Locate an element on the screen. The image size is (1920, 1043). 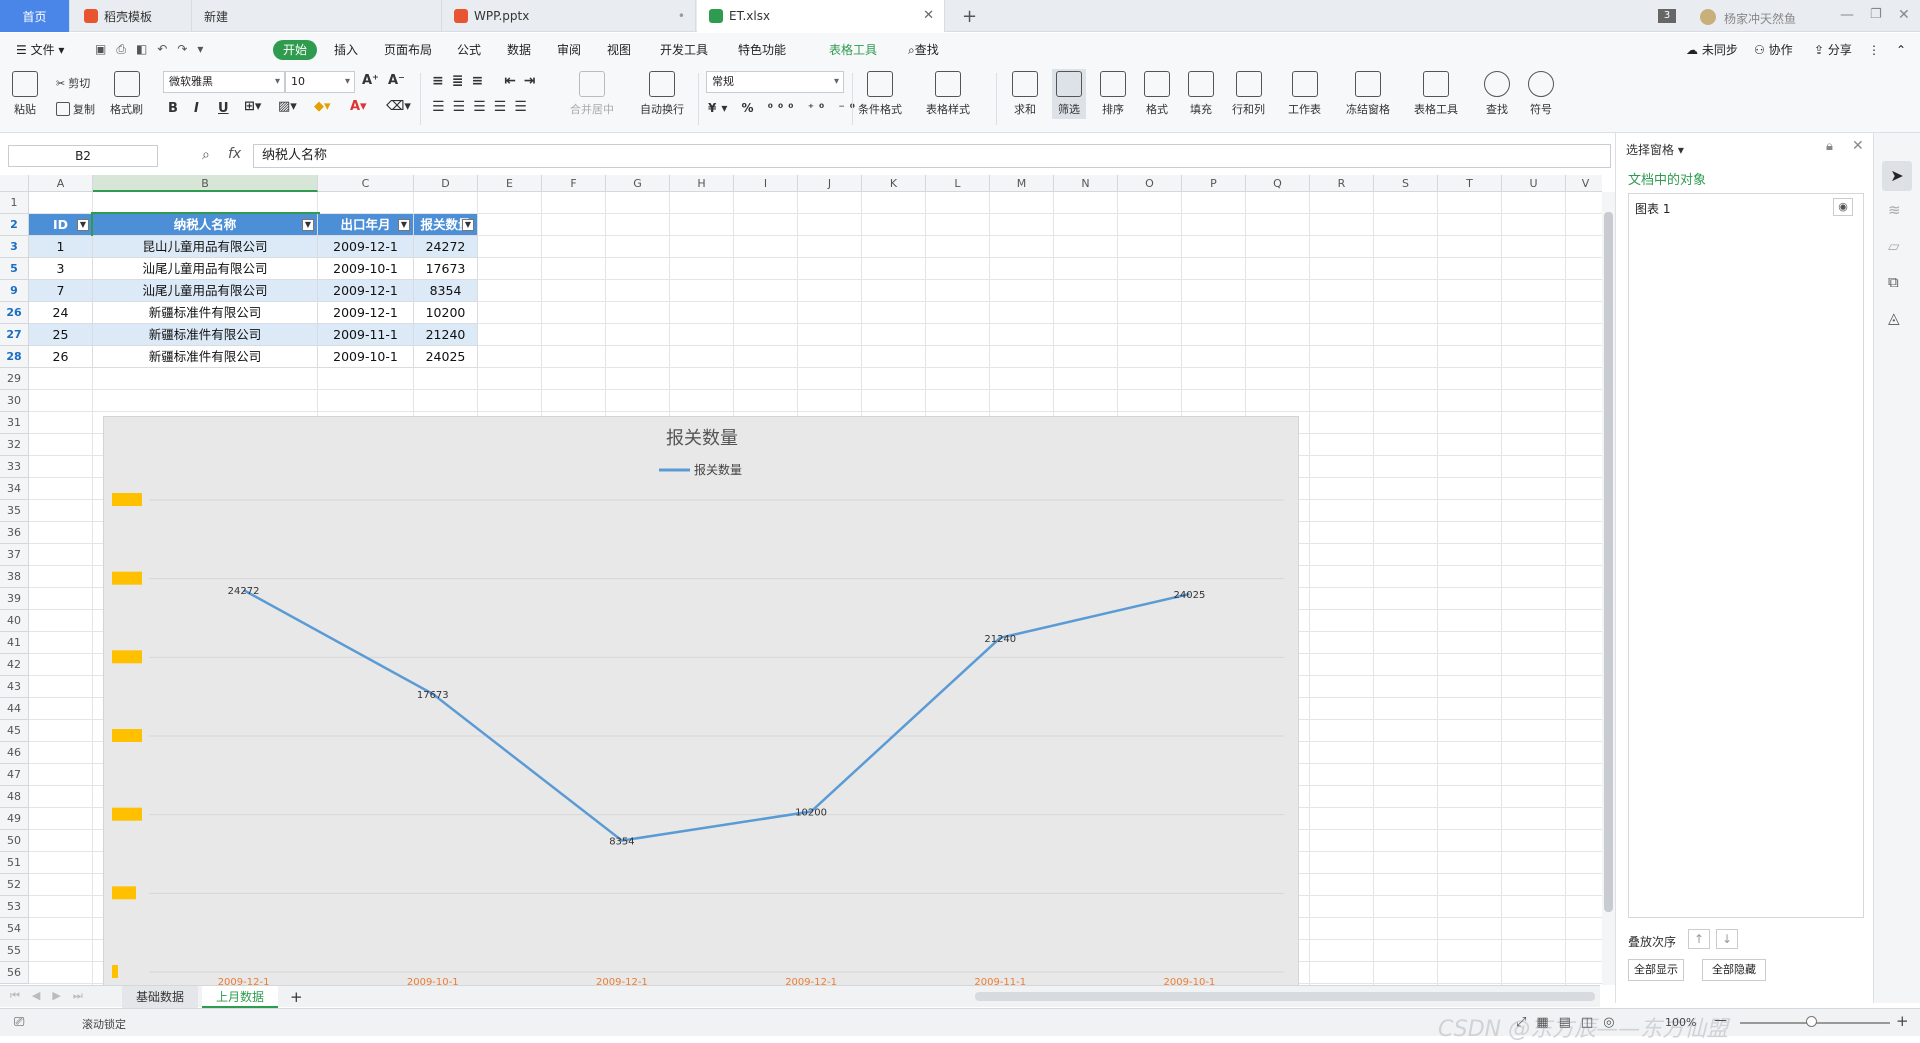
eye-icon: ◉ is located at coordinates (1843, 207).